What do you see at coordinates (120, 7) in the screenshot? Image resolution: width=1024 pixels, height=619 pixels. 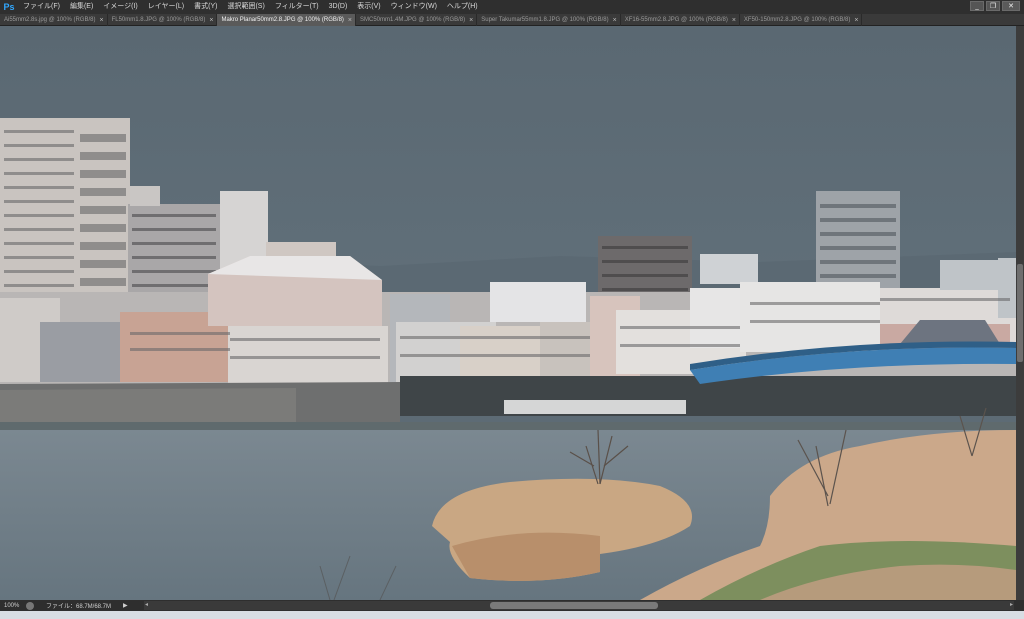 I see `menu-image: イメージ(I)` at bounding box center [120, 7].